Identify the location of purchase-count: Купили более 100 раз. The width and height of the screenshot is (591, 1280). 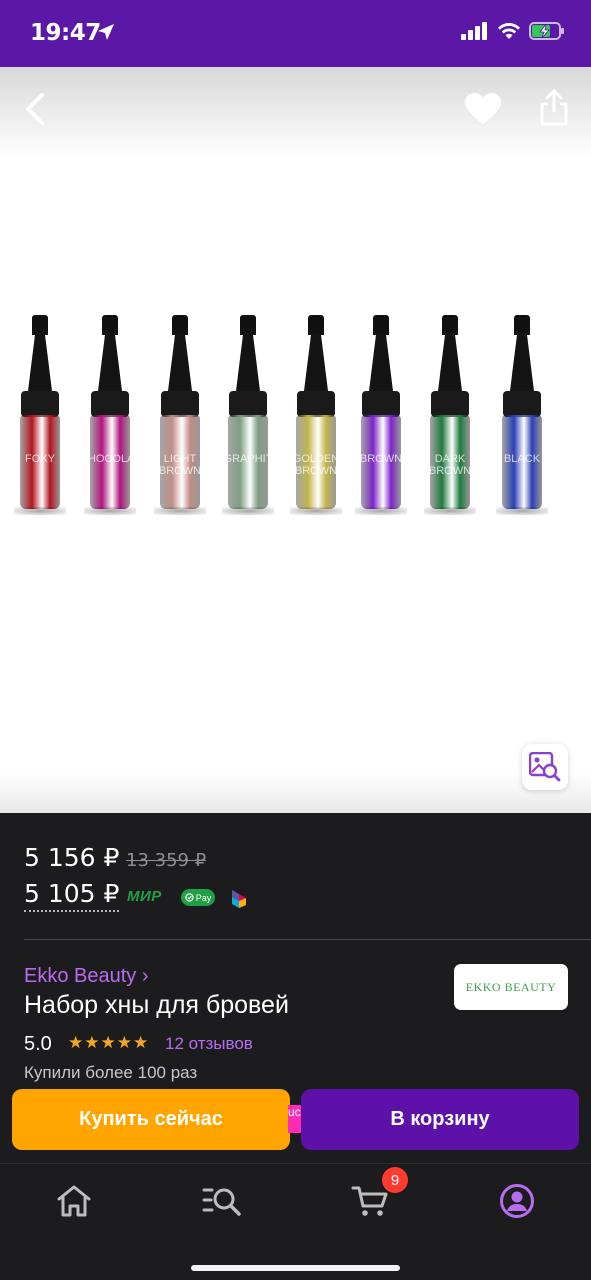
(111, 1072).